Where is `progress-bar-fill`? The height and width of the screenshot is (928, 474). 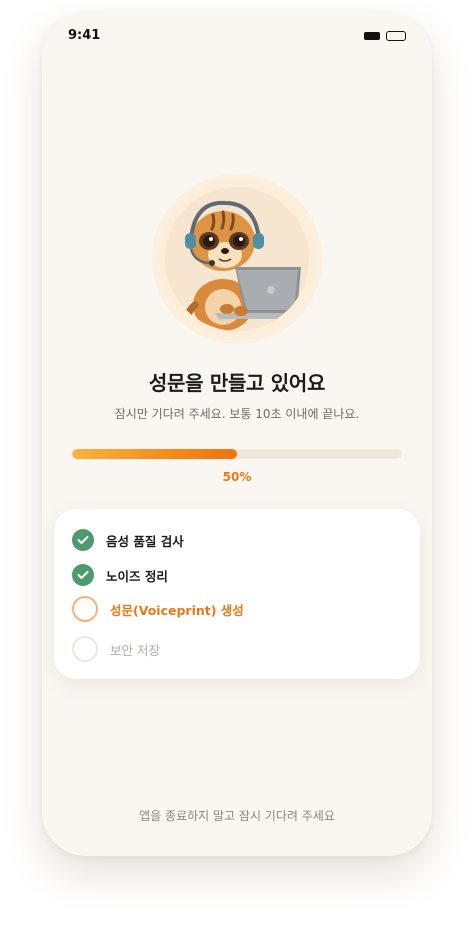
progress-bar-fill is located at coordinates (154, 454).